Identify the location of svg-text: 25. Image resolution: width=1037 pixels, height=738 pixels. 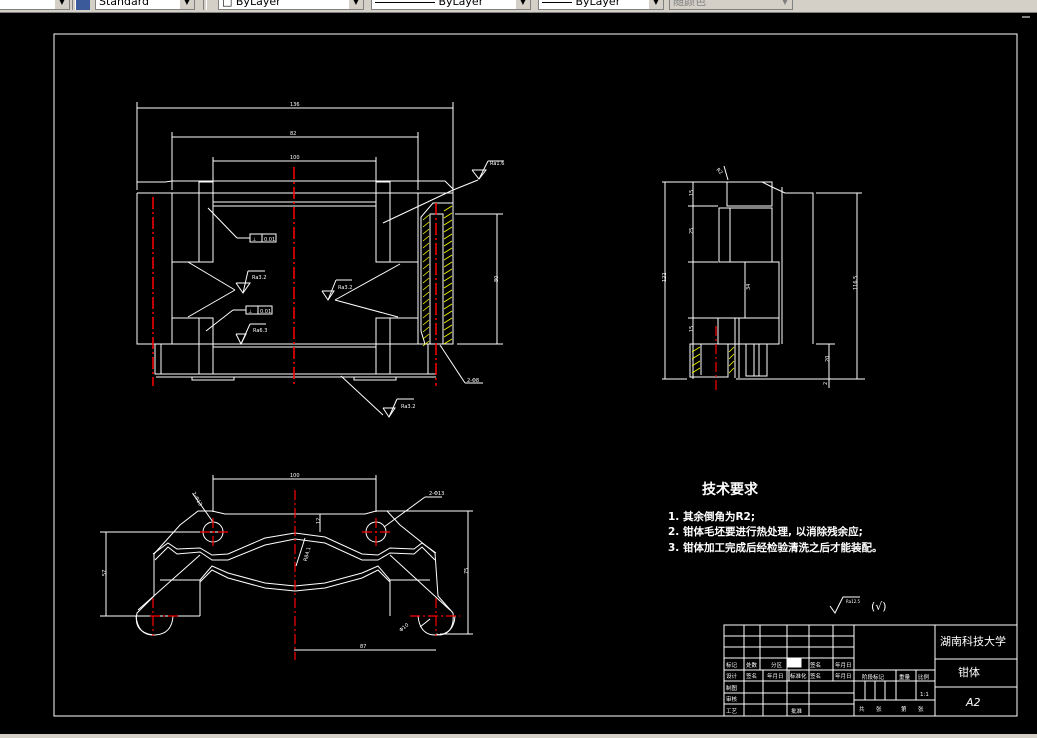
(692, 231).